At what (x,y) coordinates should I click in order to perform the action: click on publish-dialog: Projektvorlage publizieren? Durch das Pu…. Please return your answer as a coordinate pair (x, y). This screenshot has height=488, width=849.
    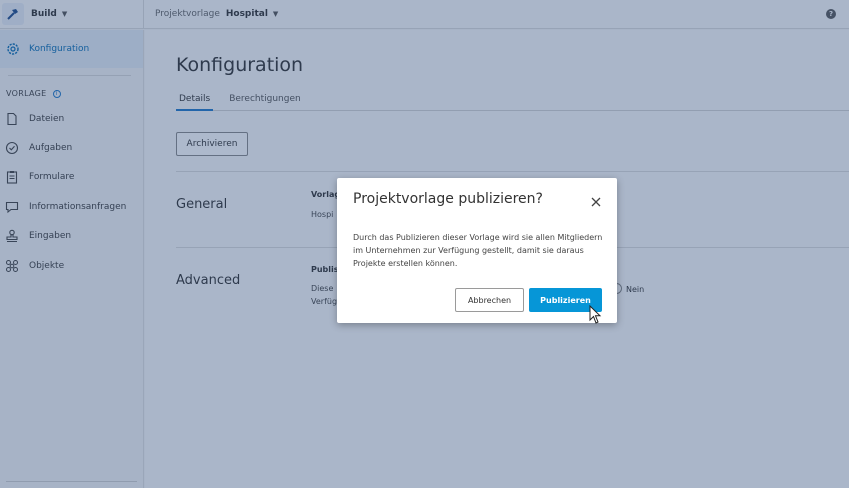
    Looking at the image, I should click on (477, 250).